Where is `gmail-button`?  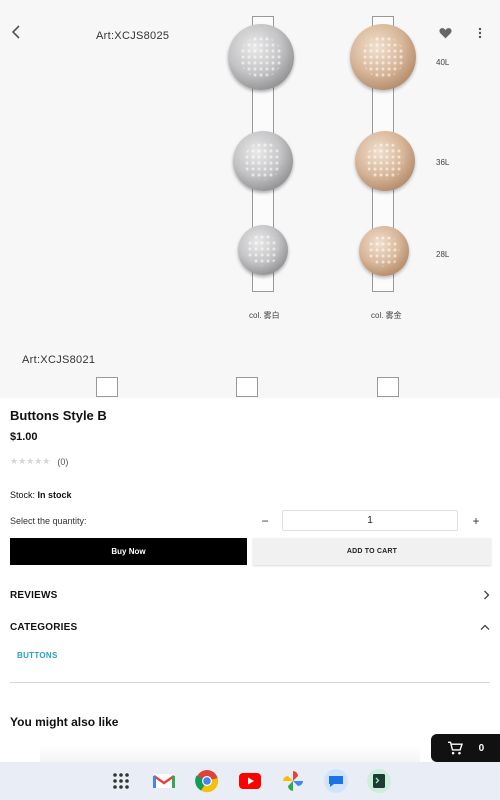
gmail-button is located at coordinates (164, 781).